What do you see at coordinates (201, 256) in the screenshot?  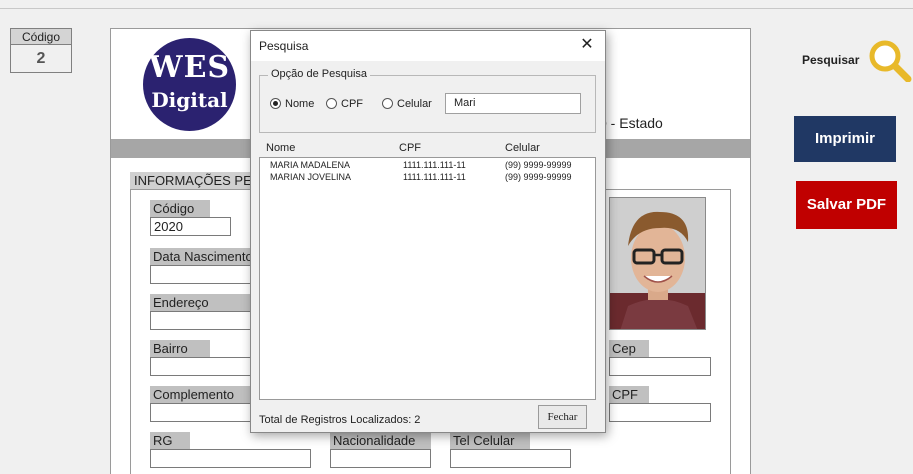 I see `data-nascimento-label: Data Nascimento` at bounding box center [201, 256].